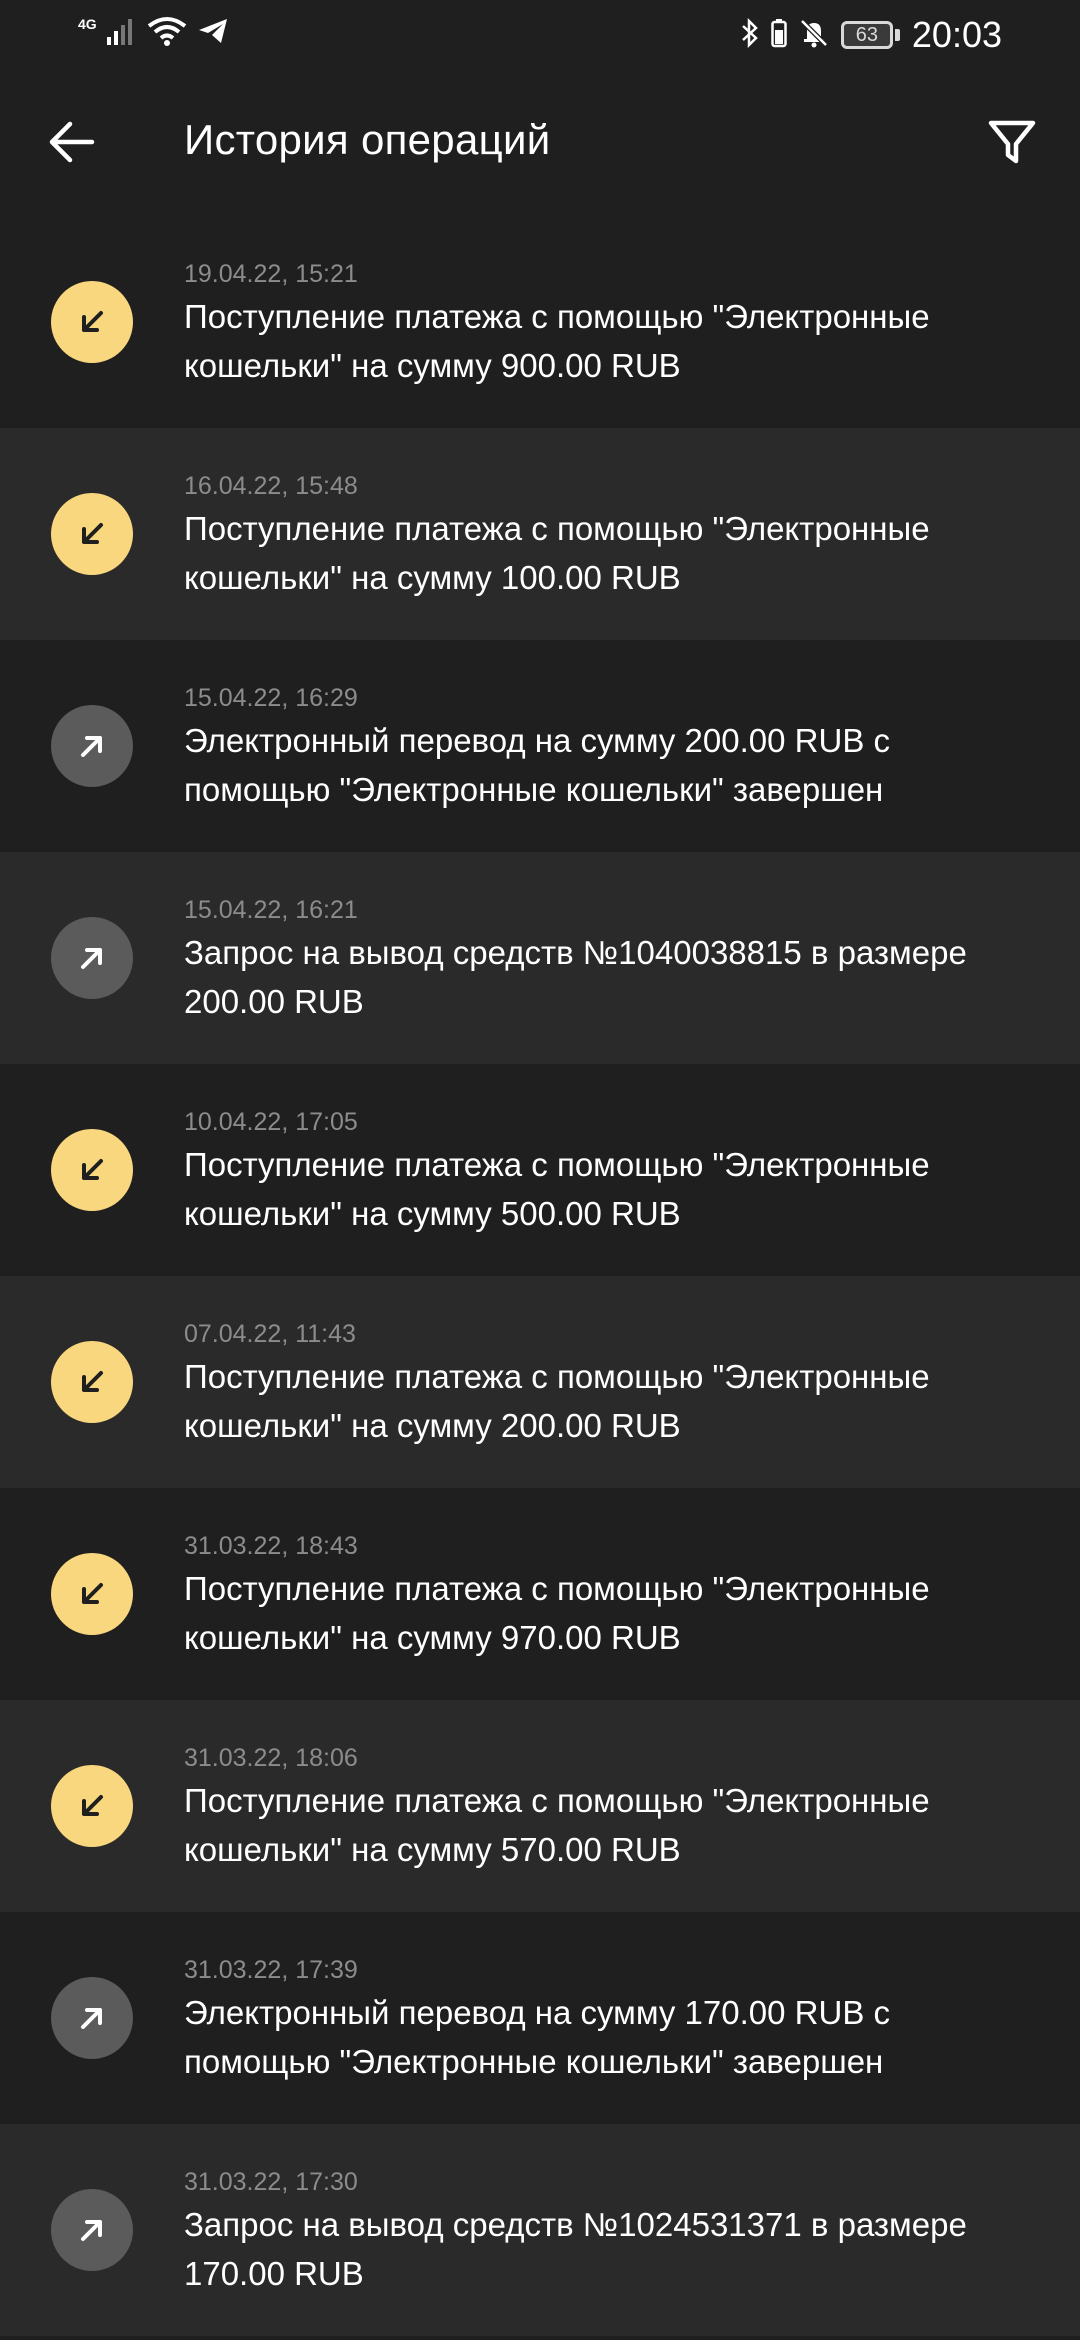 This screenshot has height=2340, width=1080. Describe the element at coordinates (367, 139) in the screenshot. I see `page-title: История операций` at that location.